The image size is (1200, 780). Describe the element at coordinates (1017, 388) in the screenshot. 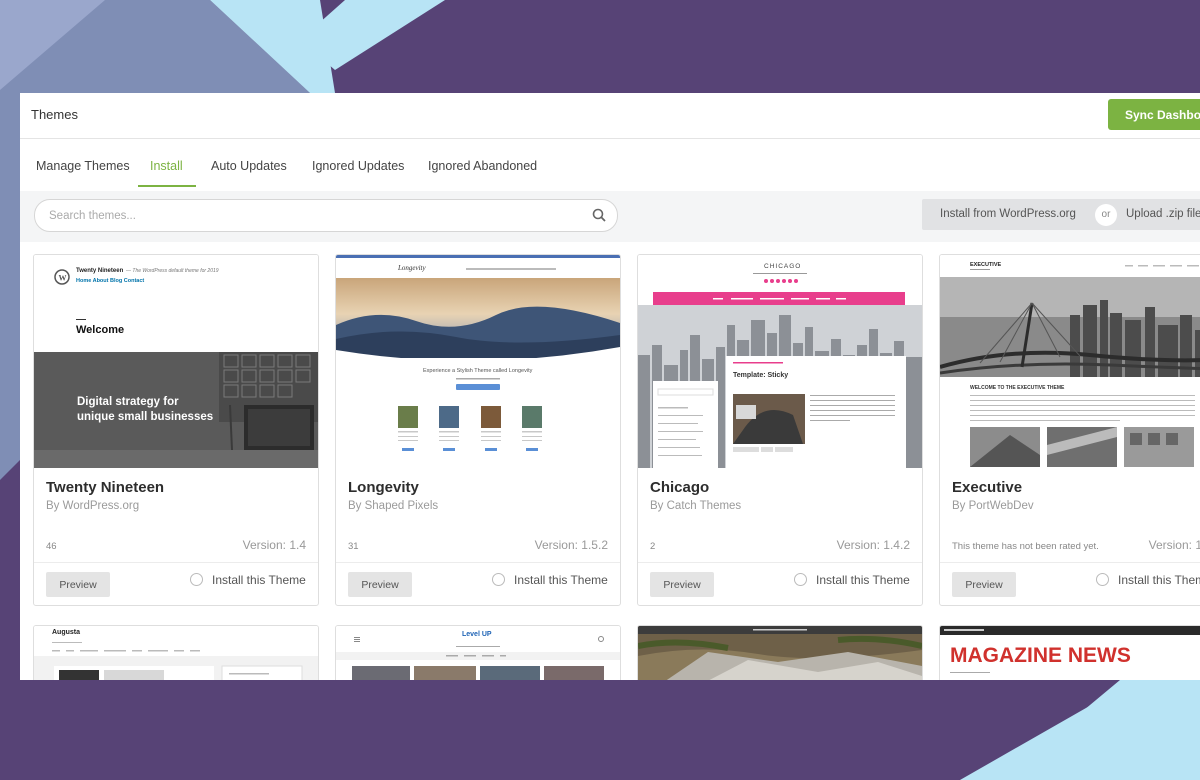

I see `preview-heading: WELCOME TO THE EXECUTIVE THEME` at that location.